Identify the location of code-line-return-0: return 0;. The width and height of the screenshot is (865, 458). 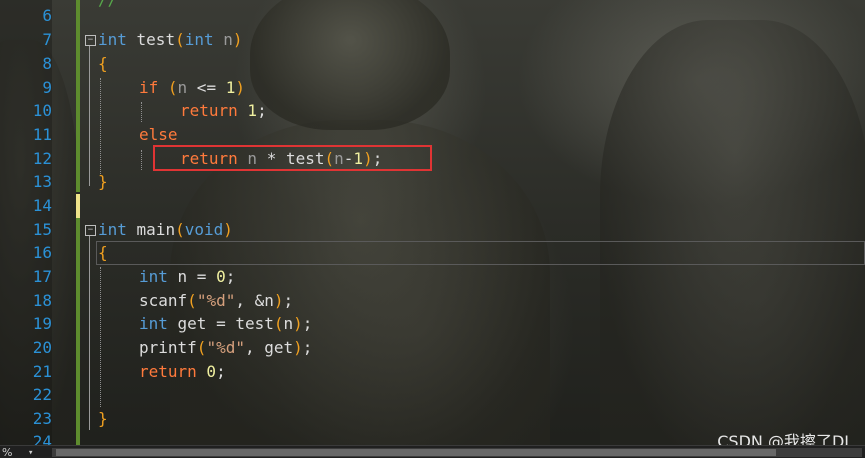
(182, 371).